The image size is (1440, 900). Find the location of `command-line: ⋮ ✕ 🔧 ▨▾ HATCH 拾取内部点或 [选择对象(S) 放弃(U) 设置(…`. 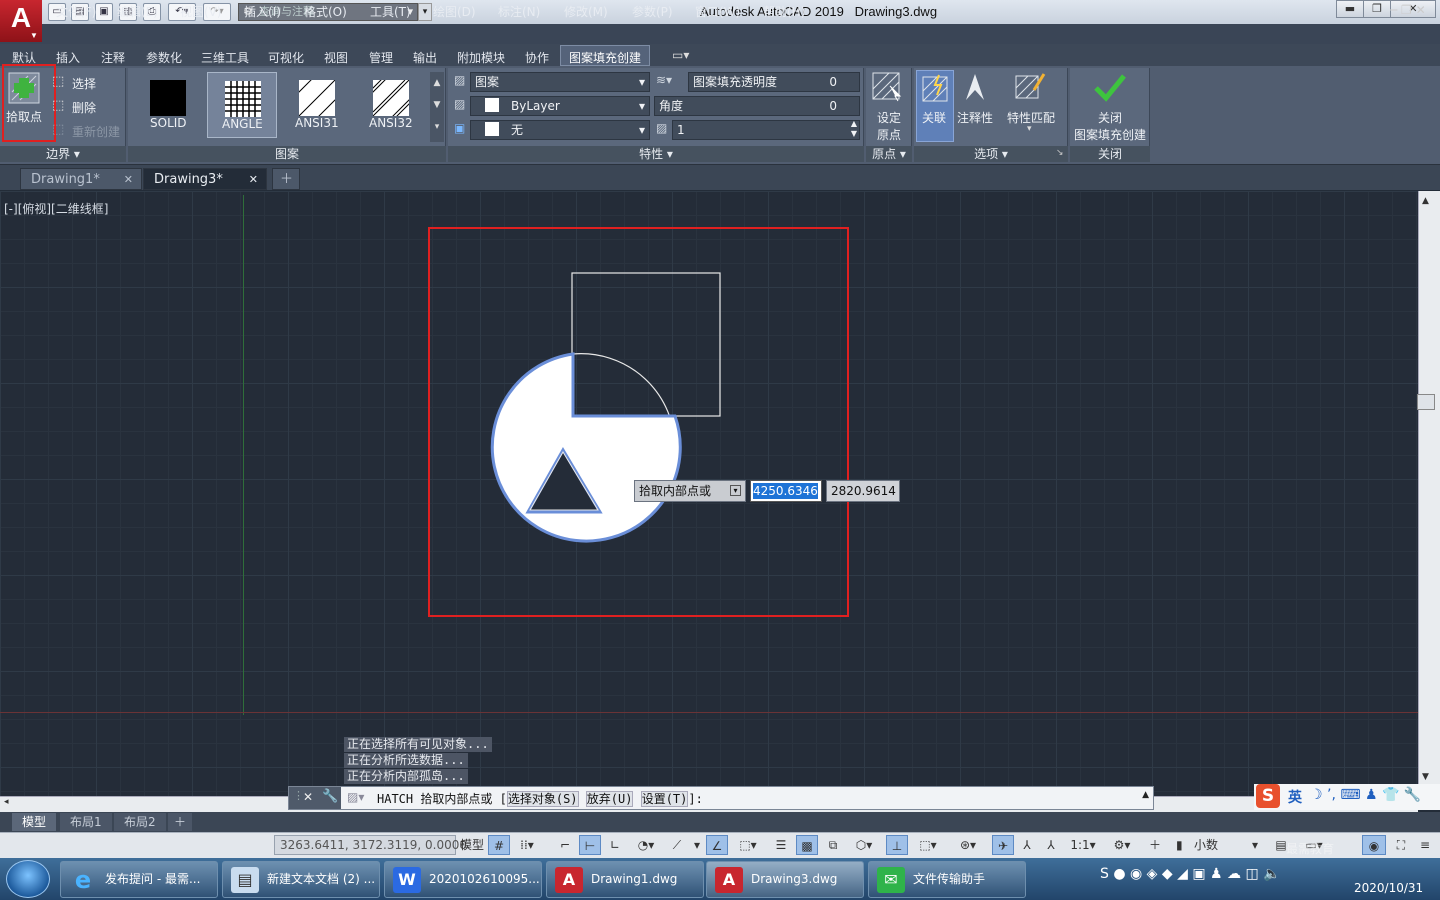

command-line: ⋮ ✕ 🔧 ▨▾ HATCH 拾取内部点或 [选择对象(S) 放弃(U) 设置(… is located at coordinates (721, 798).